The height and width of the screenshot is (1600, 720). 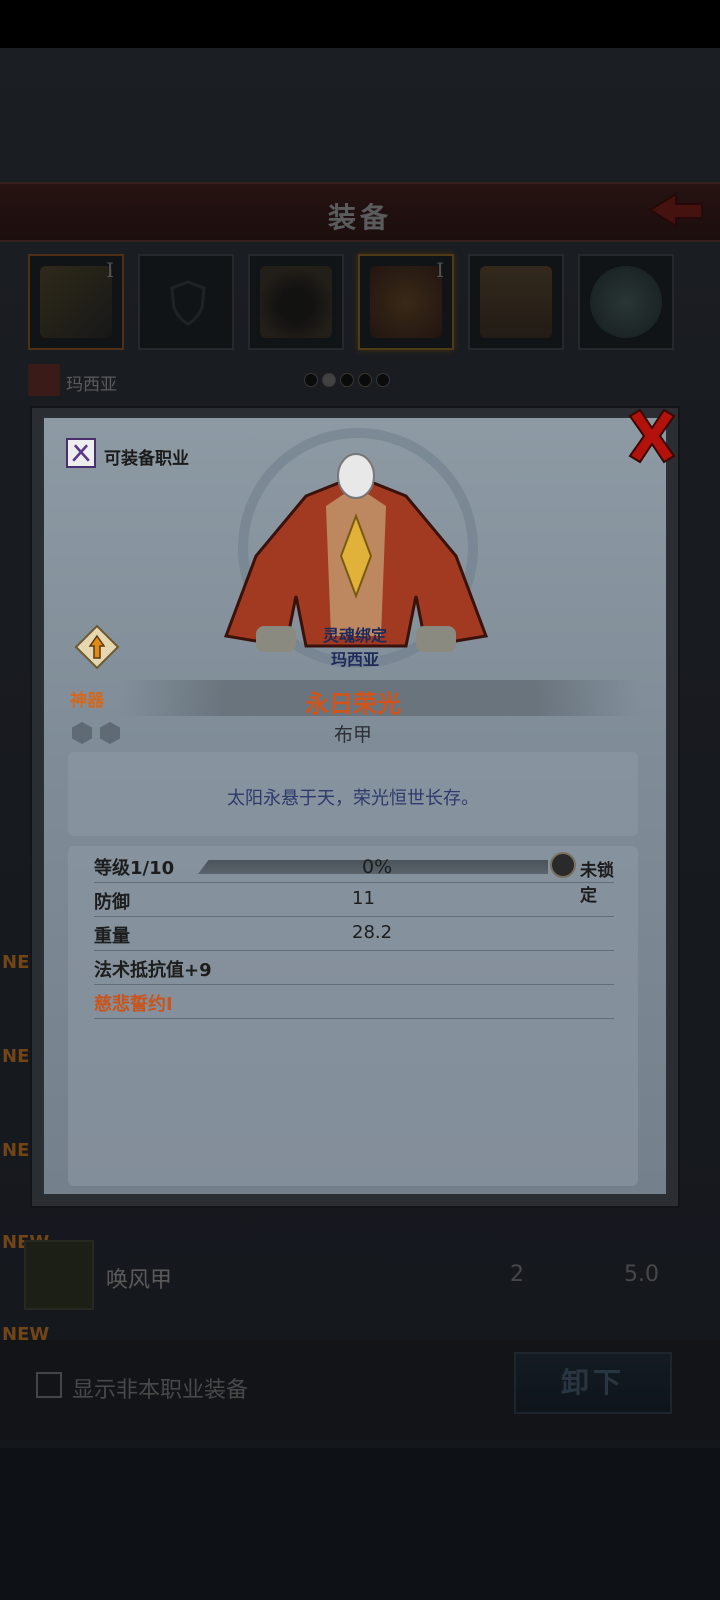 I want to click on soulbound-label: 灵魂绑定, so click(x=354, y=635).